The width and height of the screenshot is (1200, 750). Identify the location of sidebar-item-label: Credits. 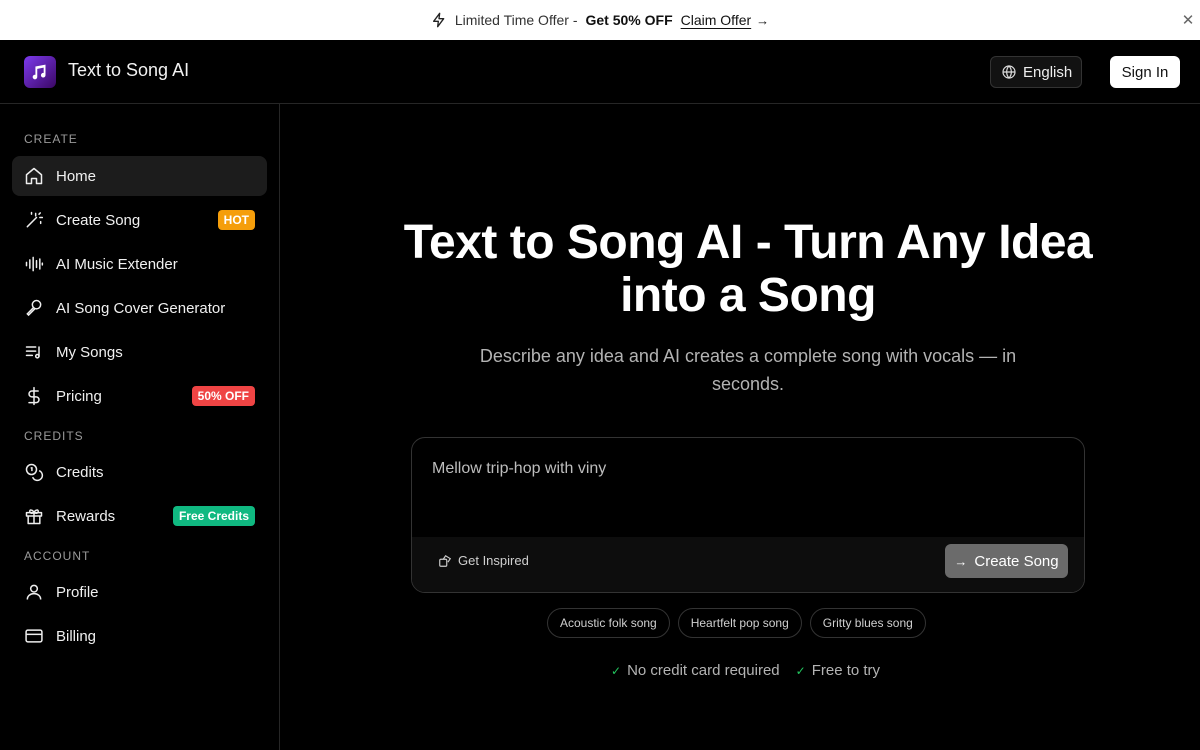
(80, 472).